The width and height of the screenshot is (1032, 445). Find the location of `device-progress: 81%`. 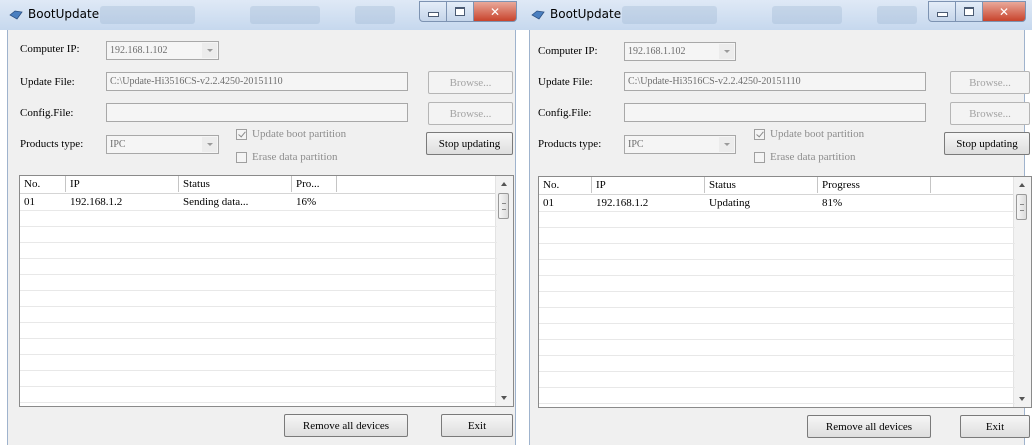

device-progress: 81% is located at coordinates (832, 203).